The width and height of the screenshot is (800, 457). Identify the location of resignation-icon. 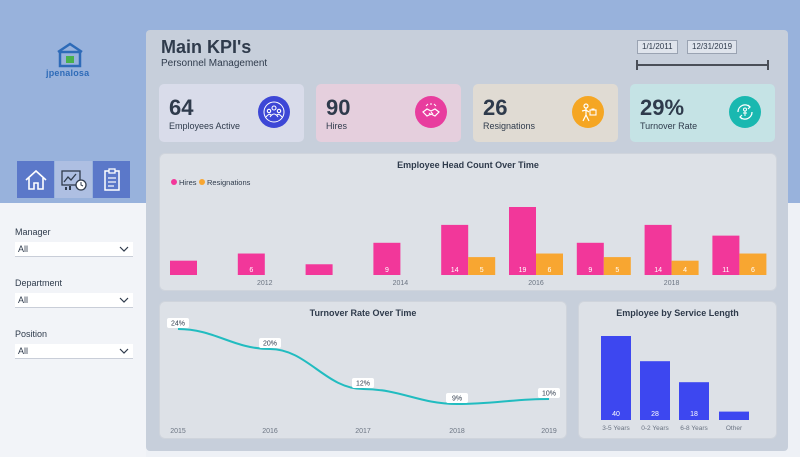
(588, 112).